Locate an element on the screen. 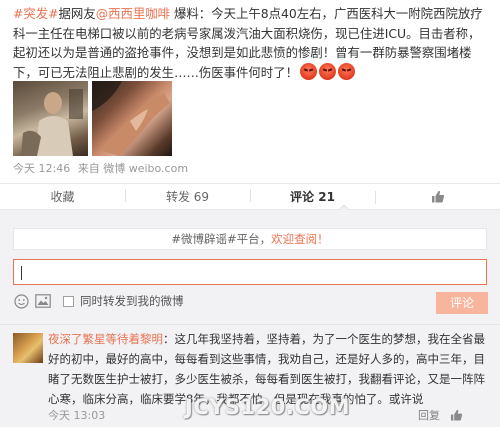 This screenshot has width=500, height=427. comment-actions: 回复 is located at coordinates (440, 415).